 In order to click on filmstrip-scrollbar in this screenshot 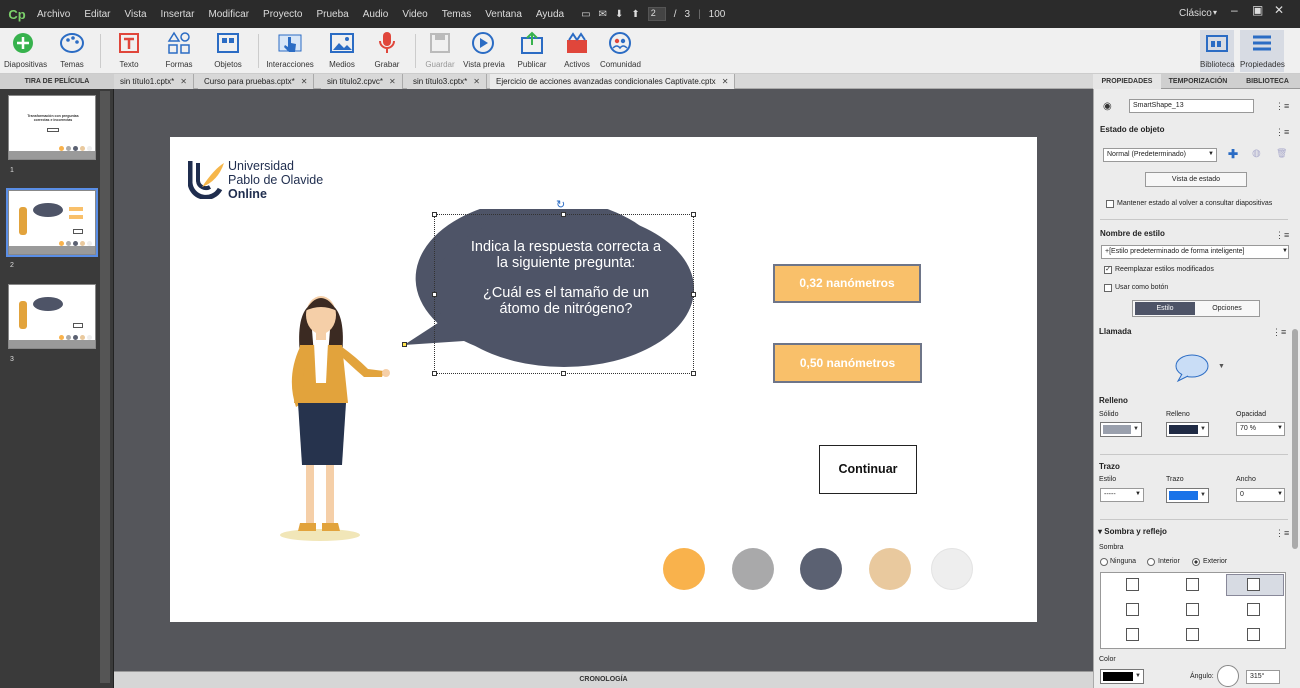, I will do `click(105, 387)`.